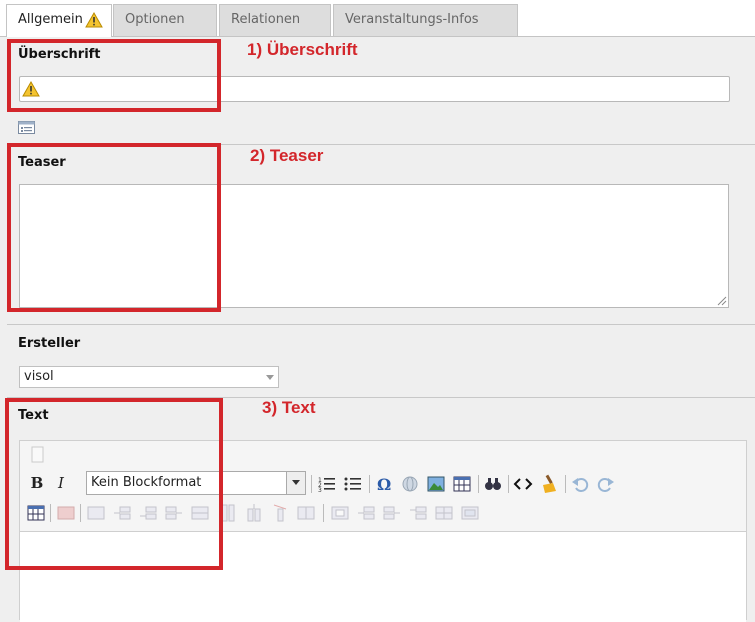 The width and height of the screenshot is (755, 622). Describe the element at coordinates (412, 19) in the screenshot. I see `tab-label: Veranstaltungs-Infos` at that location.